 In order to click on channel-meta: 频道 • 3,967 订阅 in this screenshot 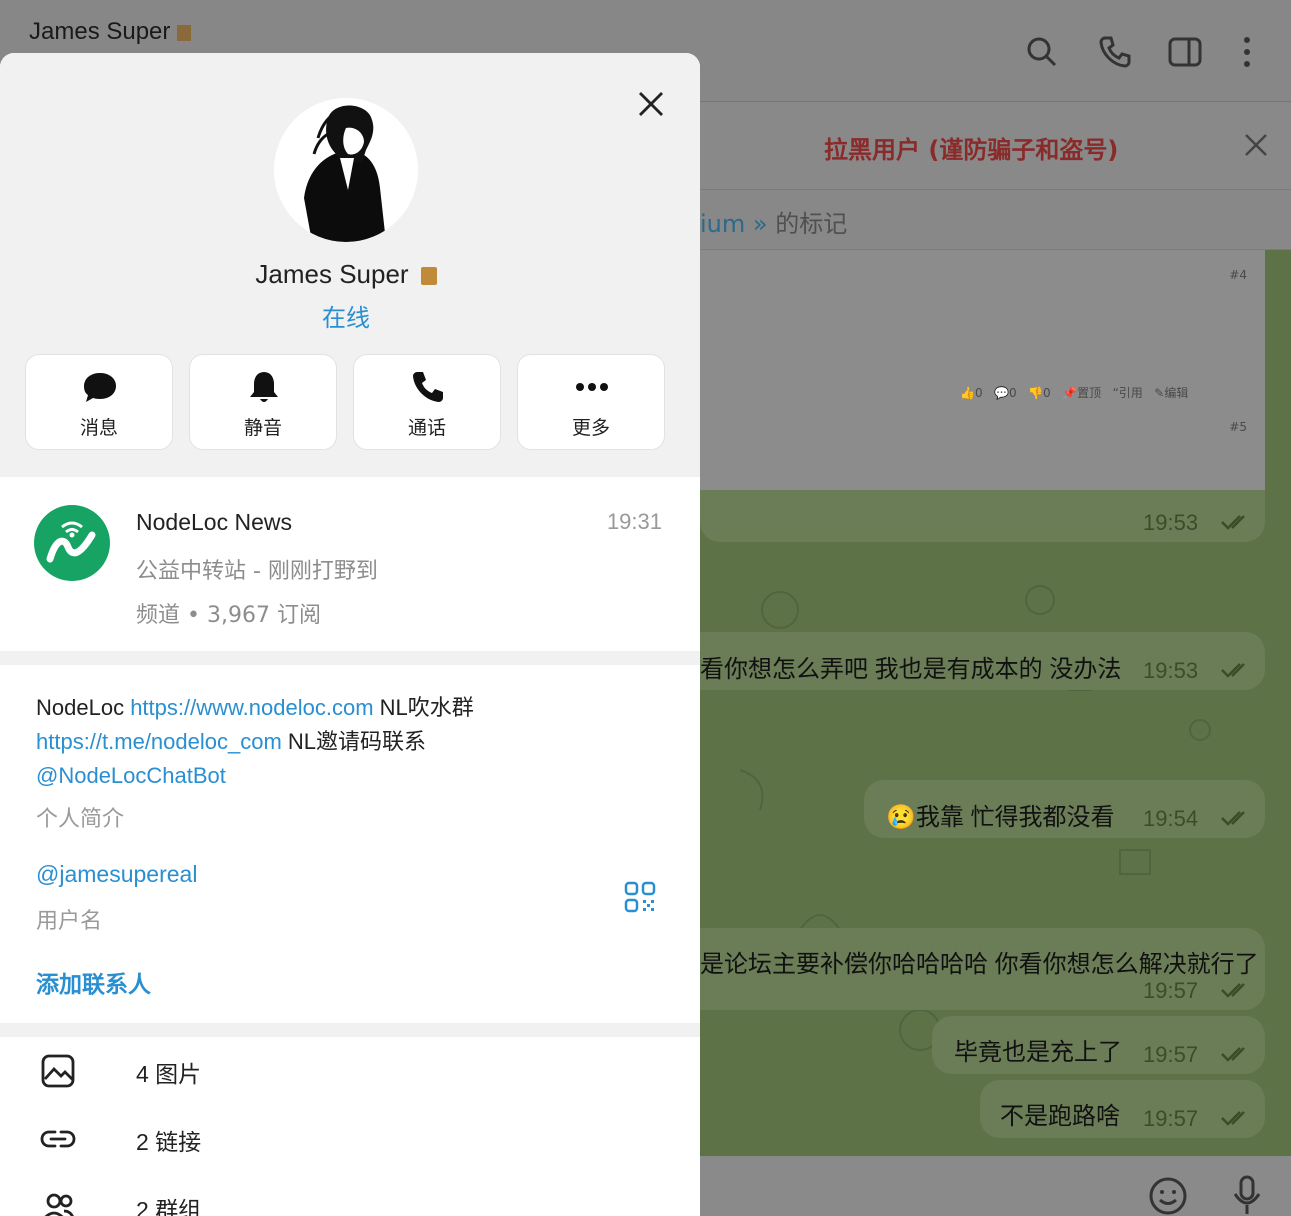, I will do `click(228, 615)`.